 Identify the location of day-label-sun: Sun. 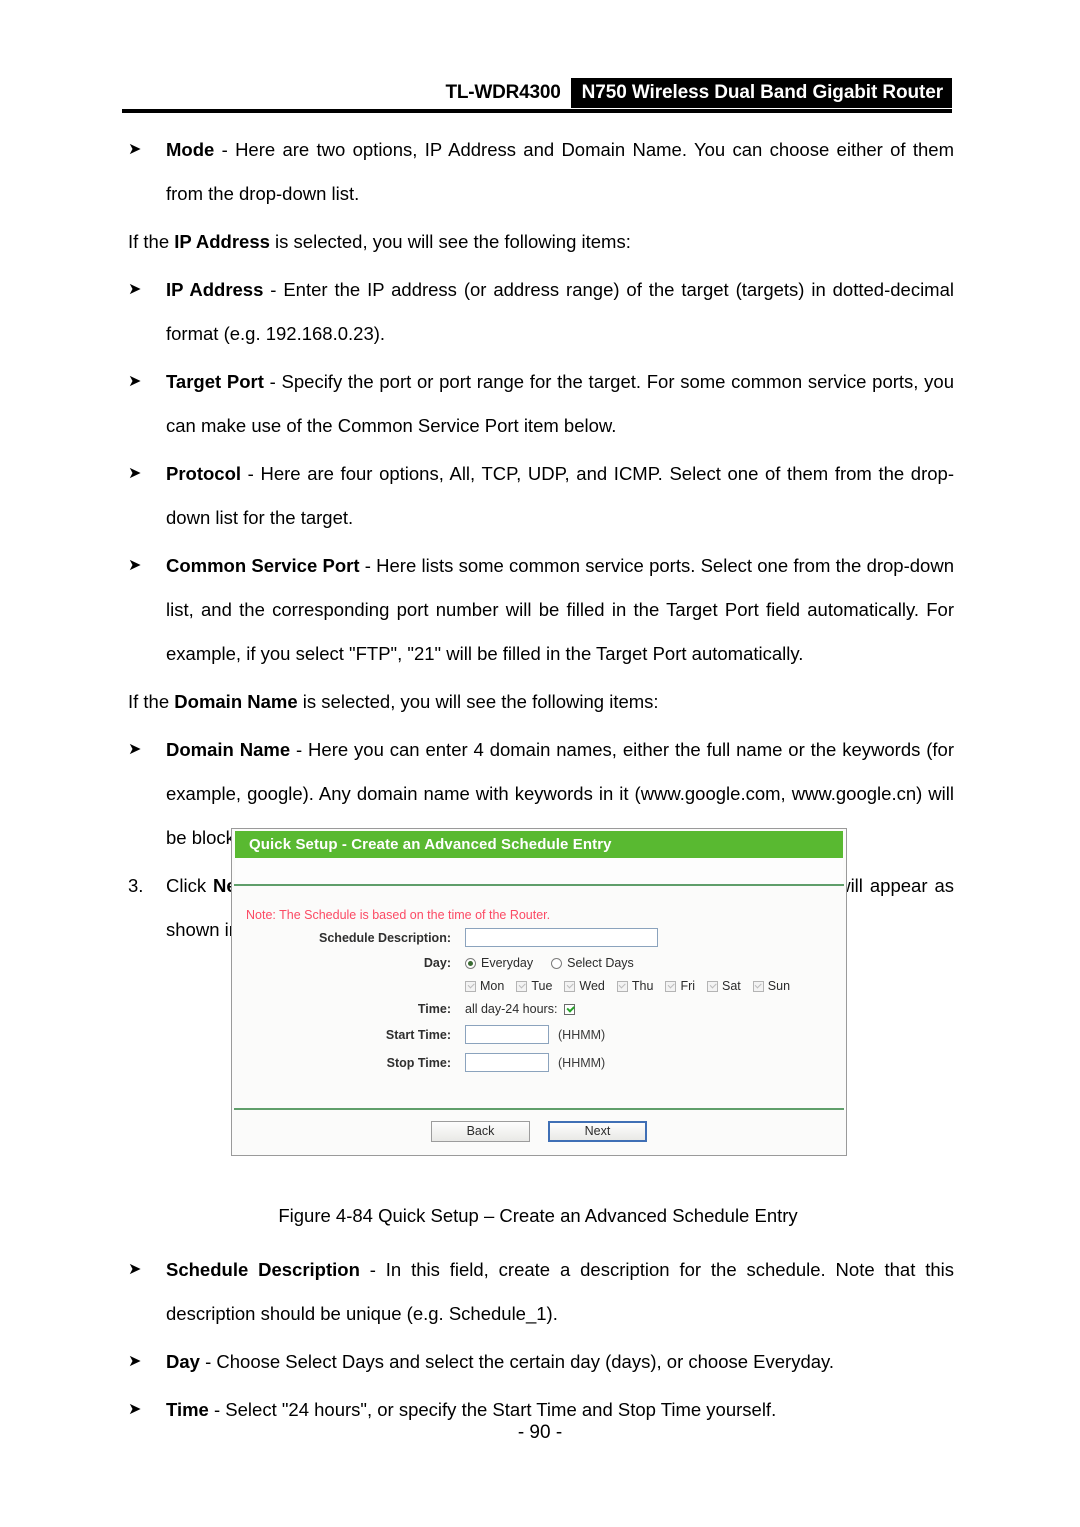
(779, 986).